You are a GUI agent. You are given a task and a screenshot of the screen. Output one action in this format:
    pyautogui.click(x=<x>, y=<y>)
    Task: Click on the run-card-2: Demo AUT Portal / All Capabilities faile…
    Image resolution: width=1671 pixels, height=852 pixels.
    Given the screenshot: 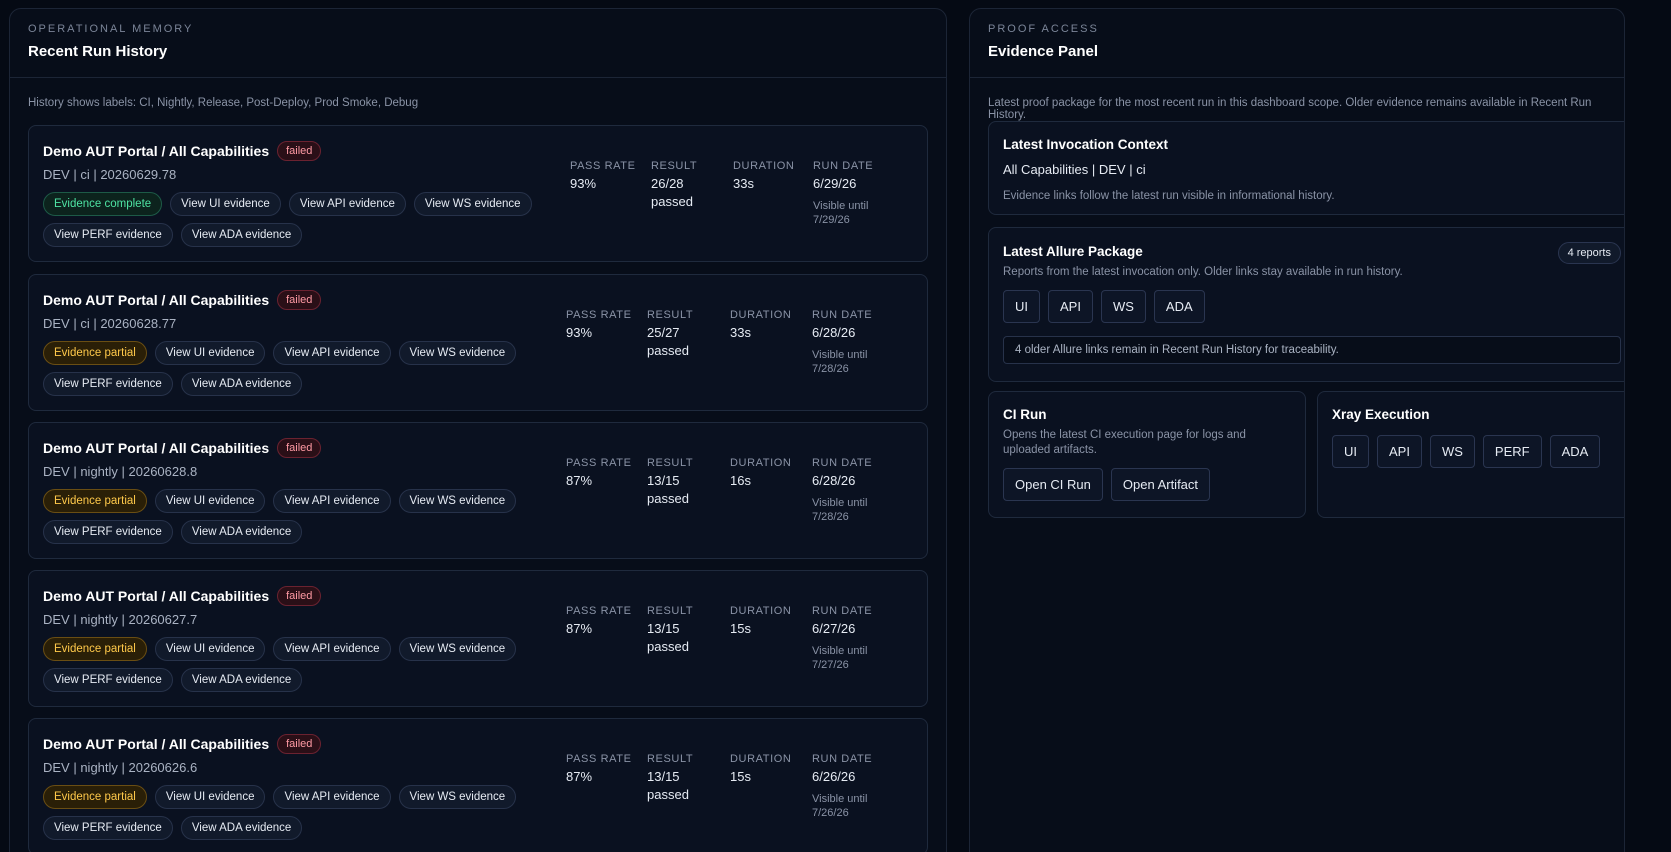 What is the action you would take?
    pyautogui.click(x=478, y=342)
    